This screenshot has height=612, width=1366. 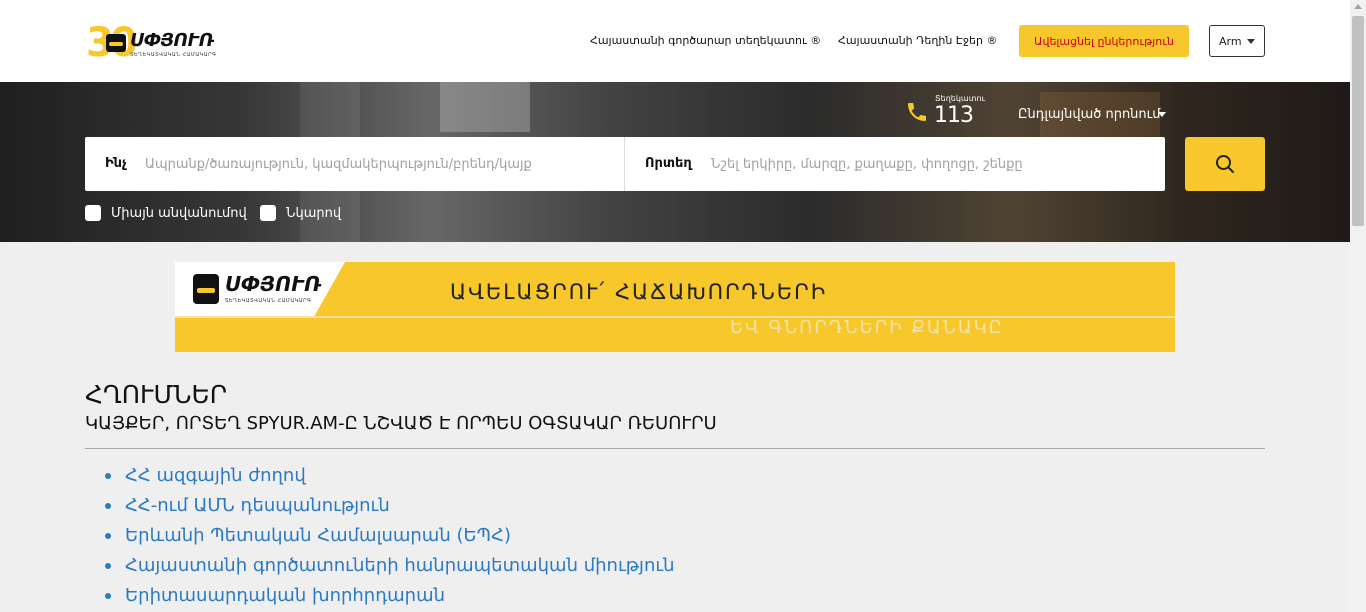 I want to click on hero-background-image, so click(x=485, y=107).